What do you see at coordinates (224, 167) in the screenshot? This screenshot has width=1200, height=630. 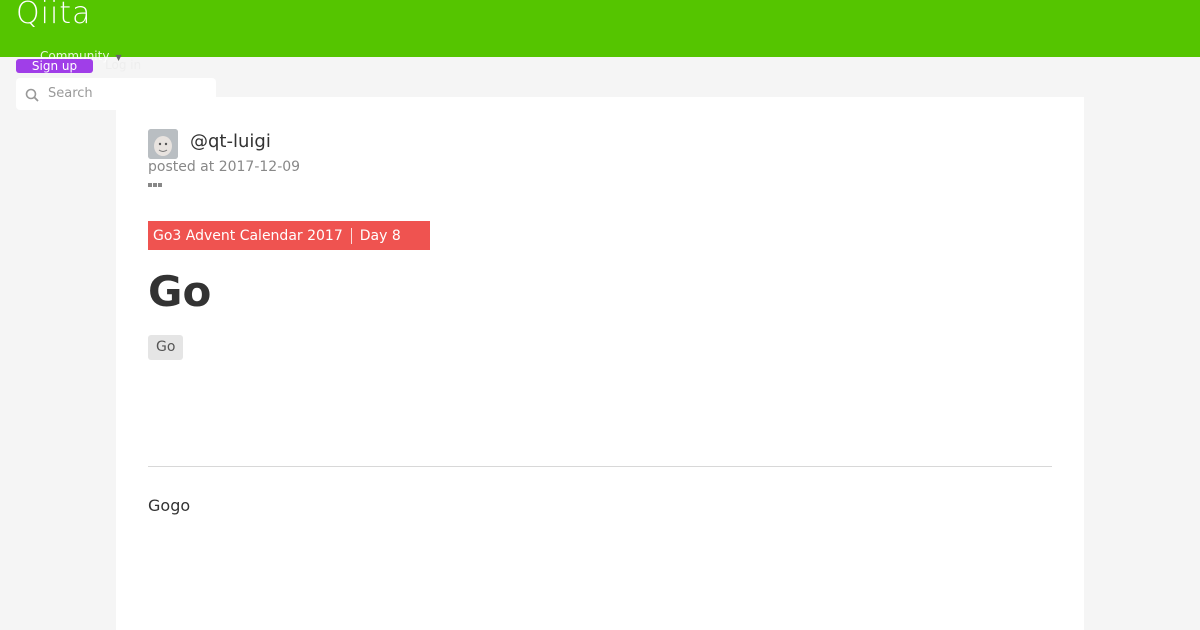 I see `posted-date: posted at 2017-12-09` at bounding box center [224, 167].